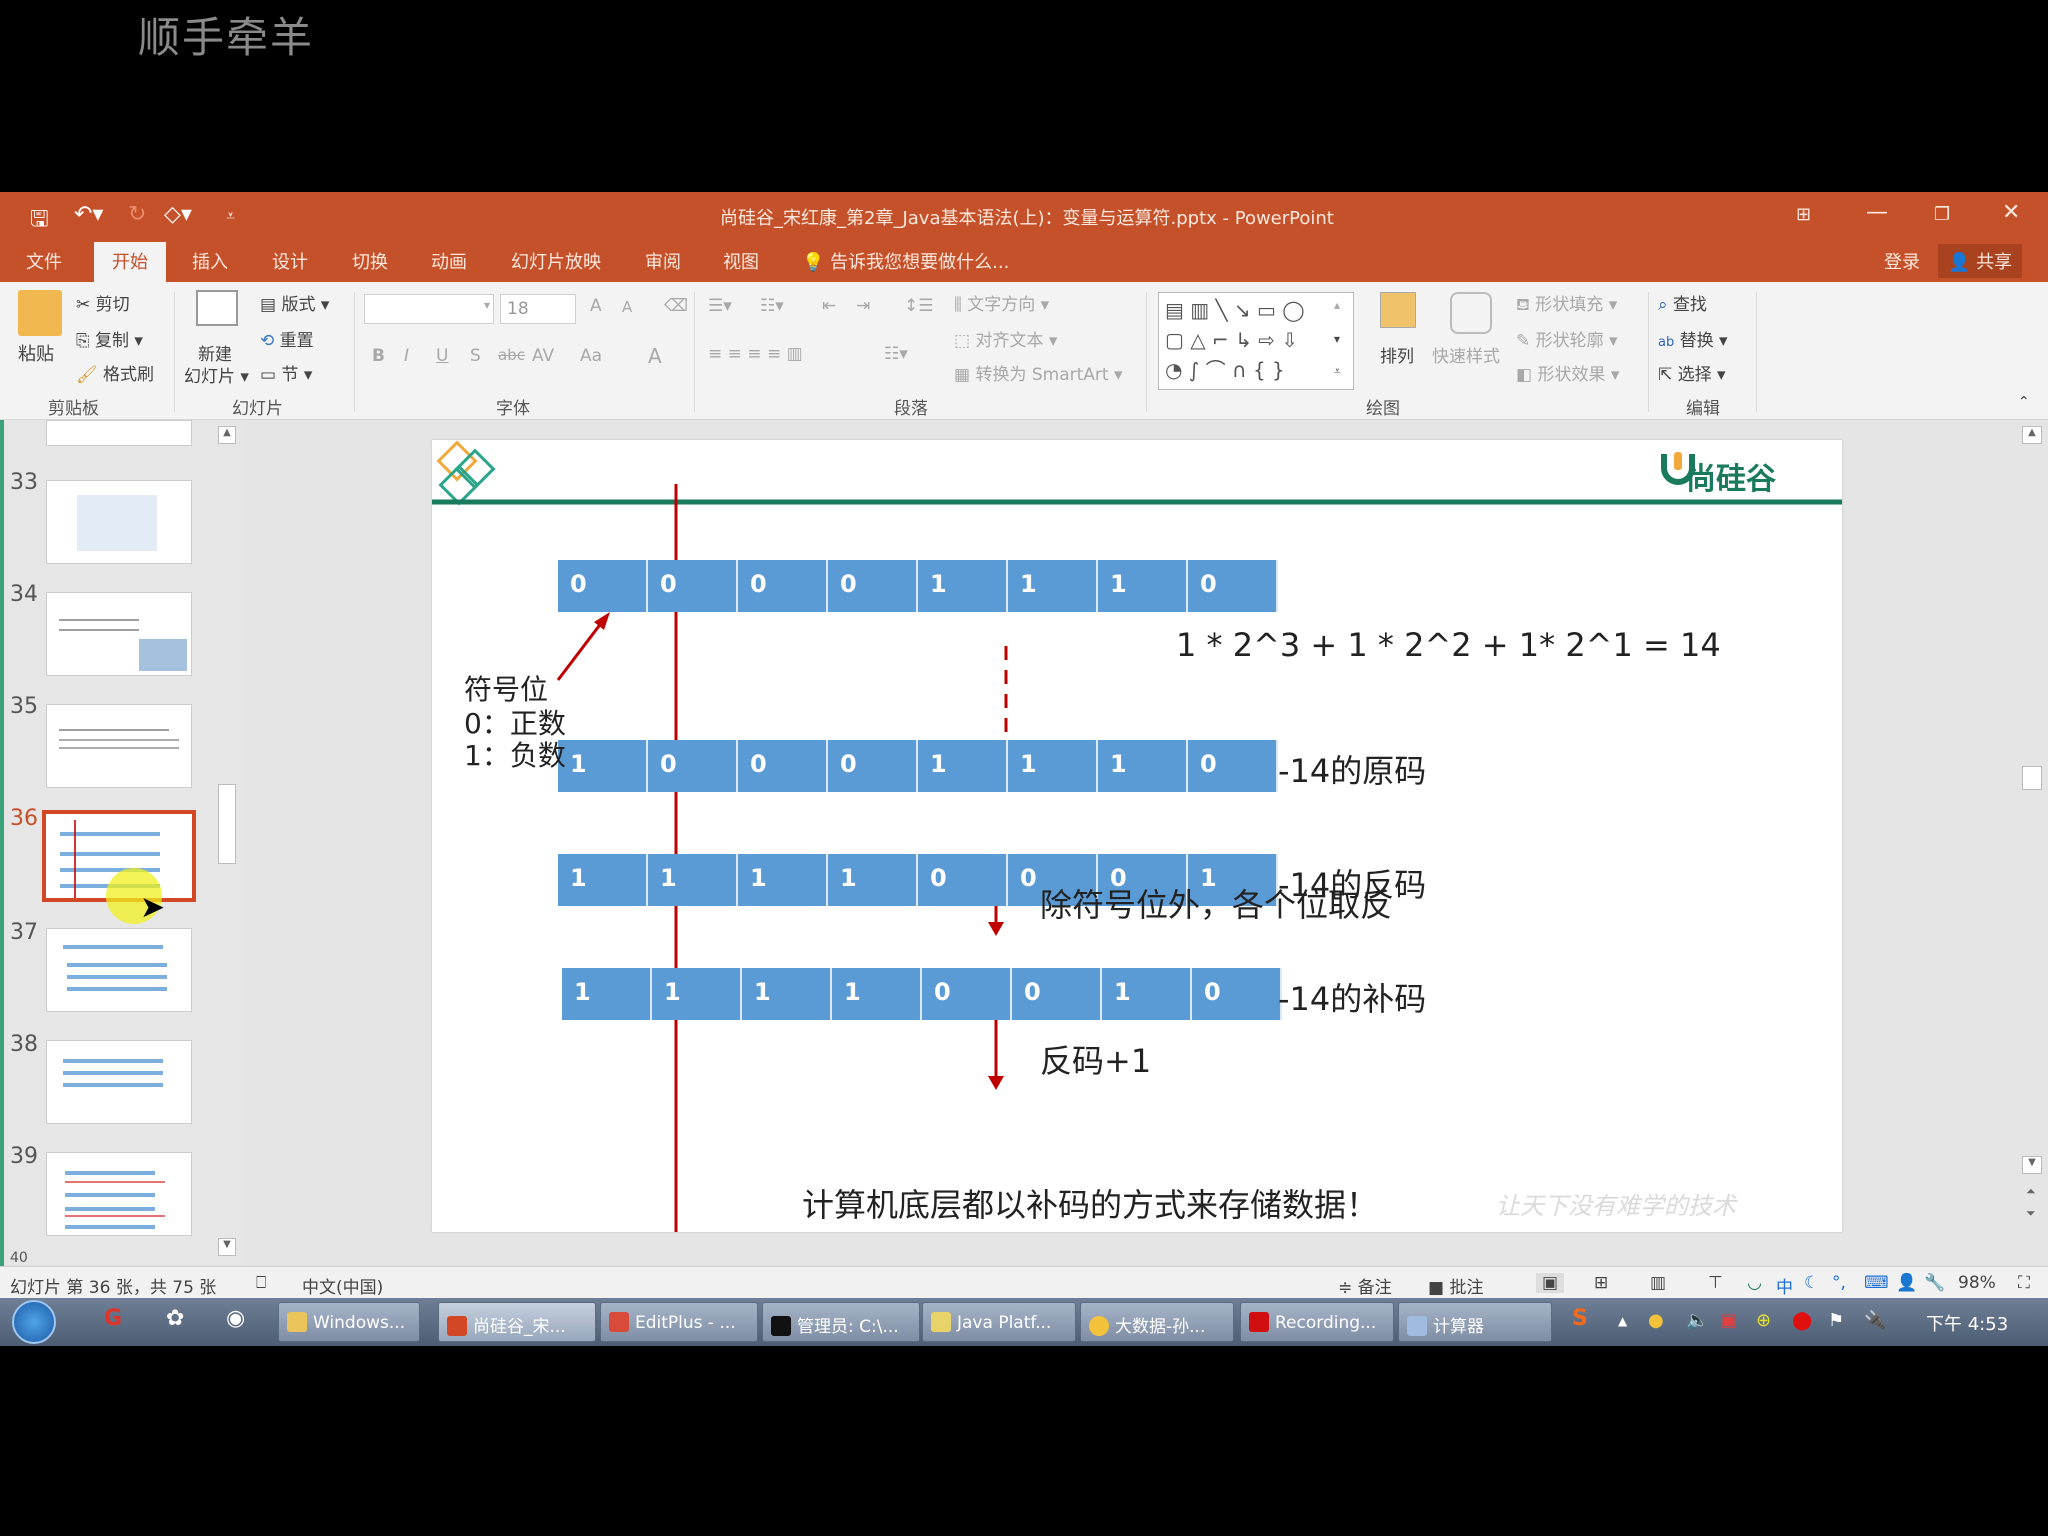 The height and width of the screenshot is (1536, 2048). Describe the element at coordinates (1902, 261) in the screenshot. I see `signin-link: 登录` at that location.